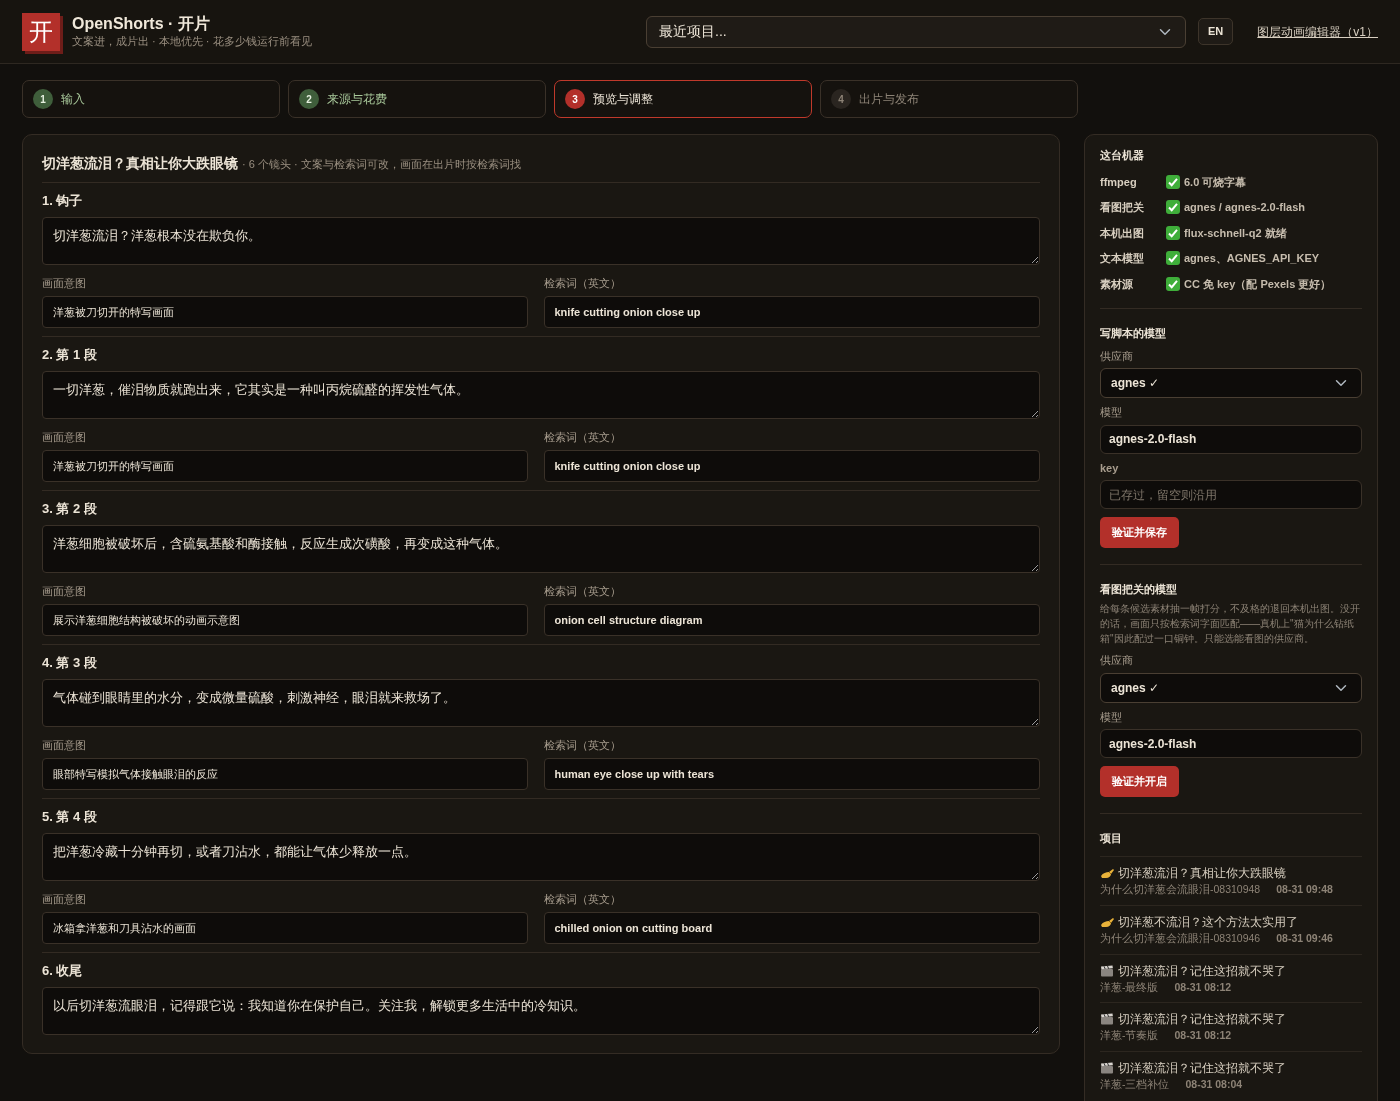  Describe the element at coordinates (1215, 182) in the screenshot. I see `status-value: 6.0 可烧字幕` at that location.